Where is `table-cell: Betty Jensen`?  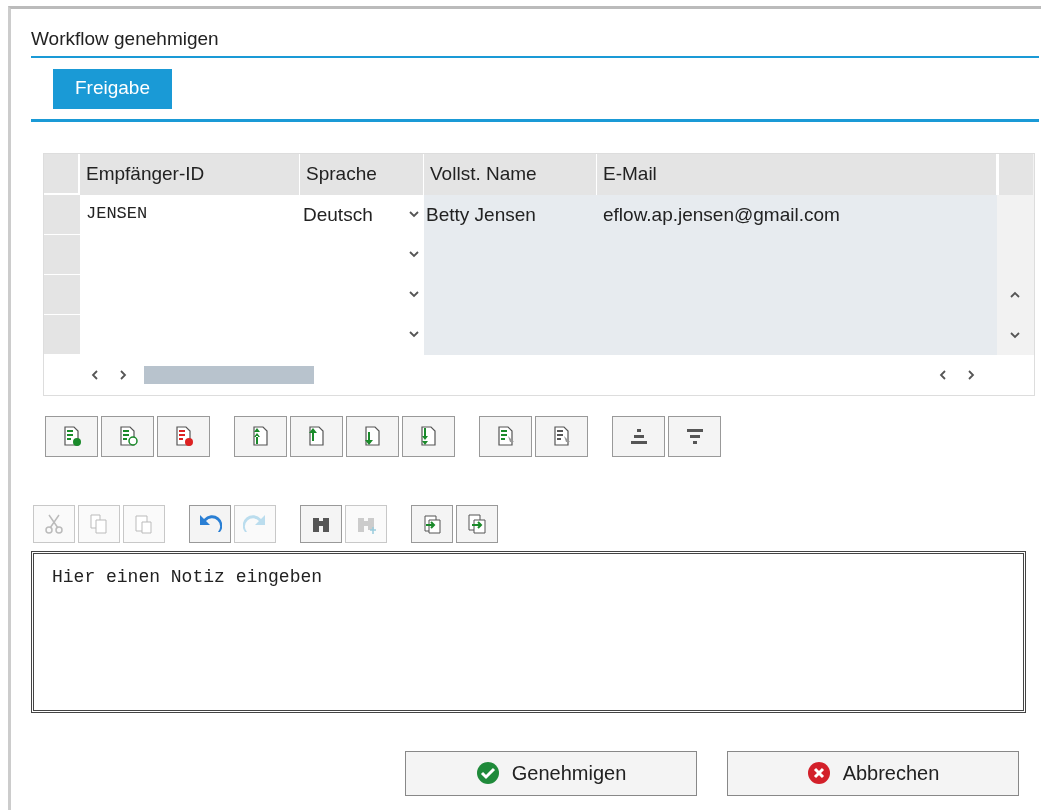 table-cell: Betty Jensen is located at coordinates (510, 214).